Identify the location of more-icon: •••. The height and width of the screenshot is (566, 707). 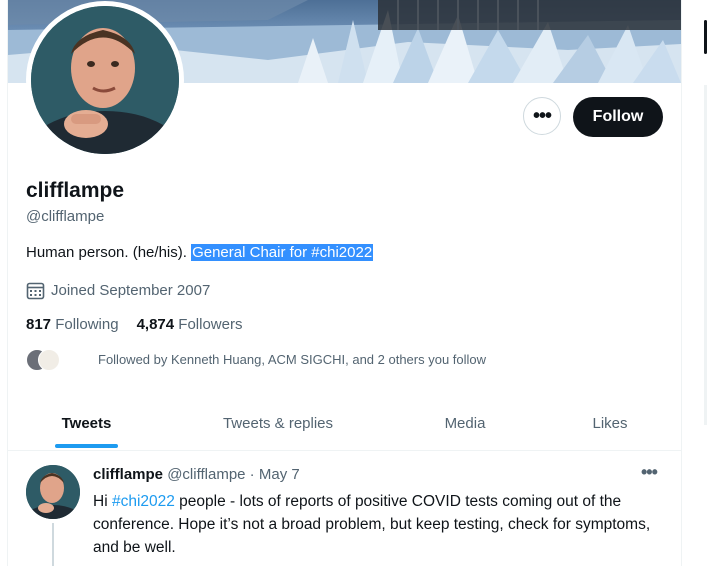
(542, 115).